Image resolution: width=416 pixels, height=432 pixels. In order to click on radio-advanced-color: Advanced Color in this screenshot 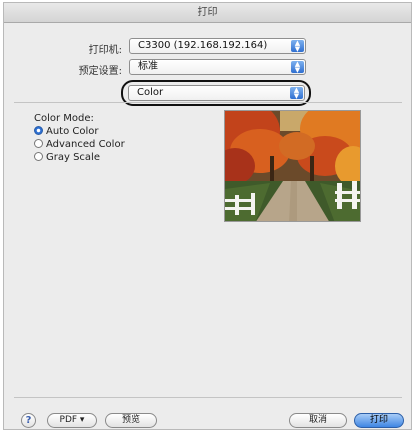, I will do `click(79, 145)`.